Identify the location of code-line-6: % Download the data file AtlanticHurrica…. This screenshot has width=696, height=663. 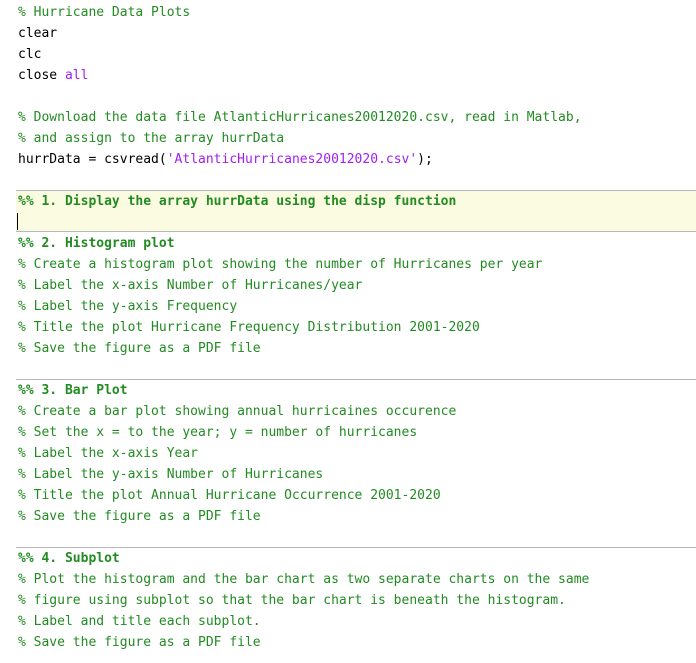
(300, 117).